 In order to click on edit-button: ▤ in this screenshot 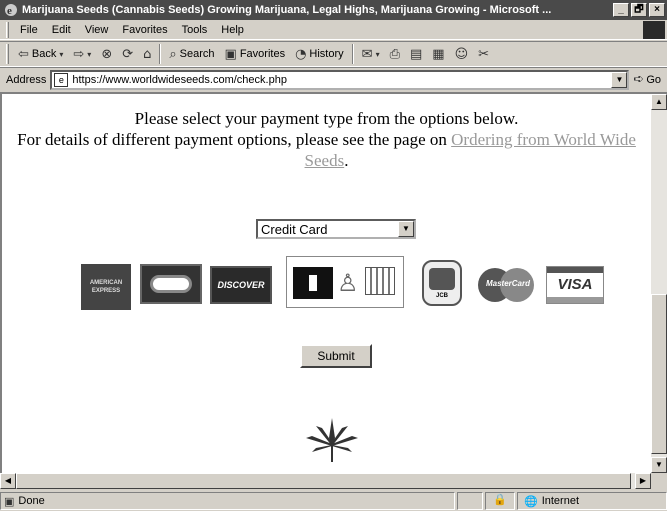, I will do `click(416, 54)`.